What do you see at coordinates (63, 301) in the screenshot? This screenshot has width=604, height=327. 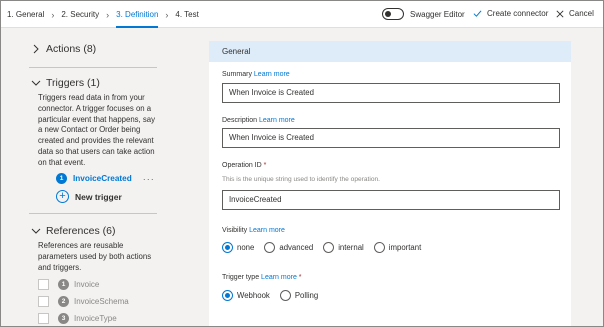 I see `reference-number-badge: 2` at bounding box center [63, 301].